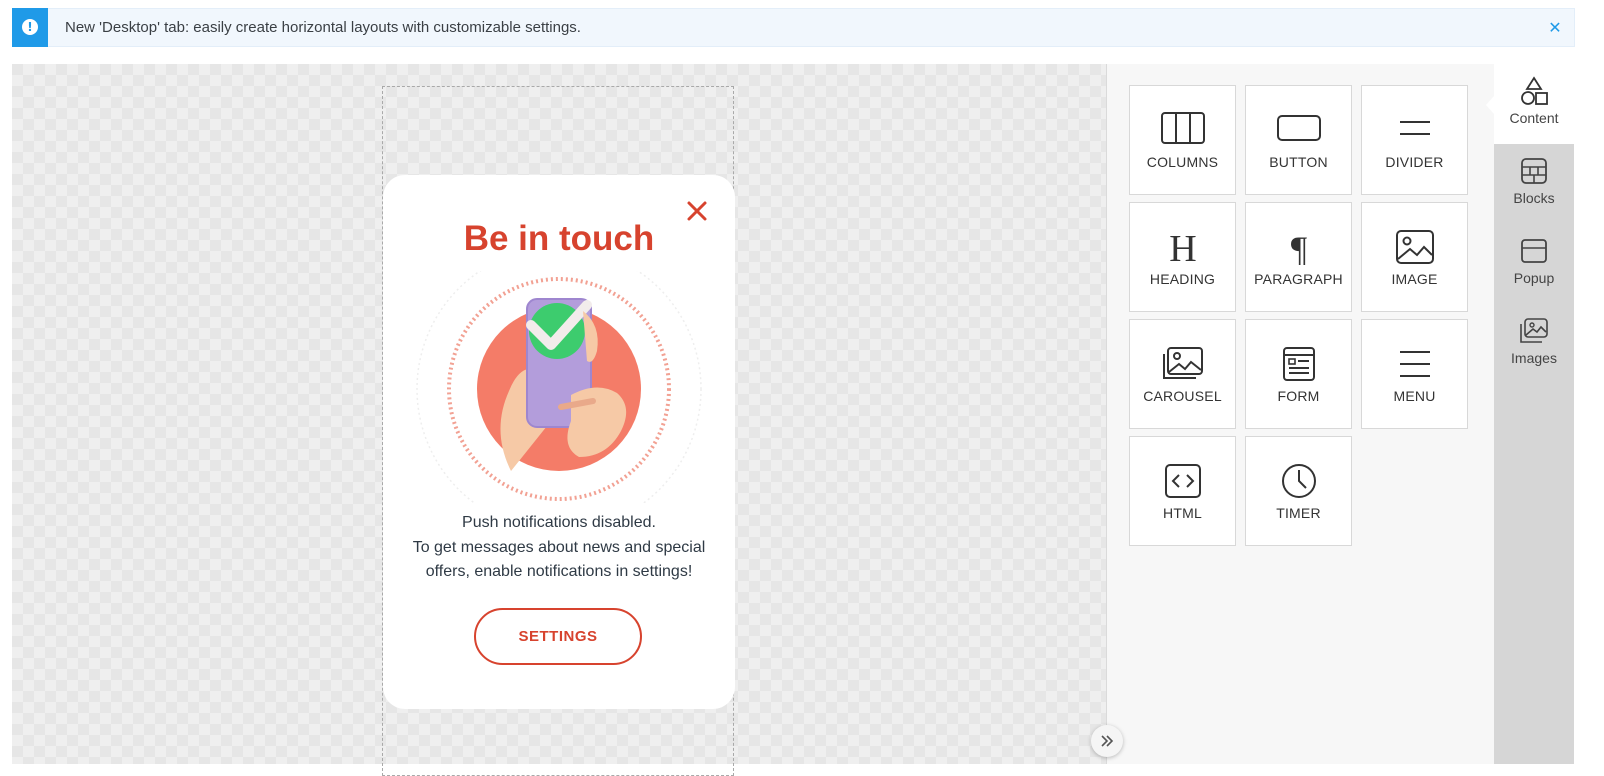 The image size is (1604, 776). I want to click on alert-icon: !, so click(30, 27).